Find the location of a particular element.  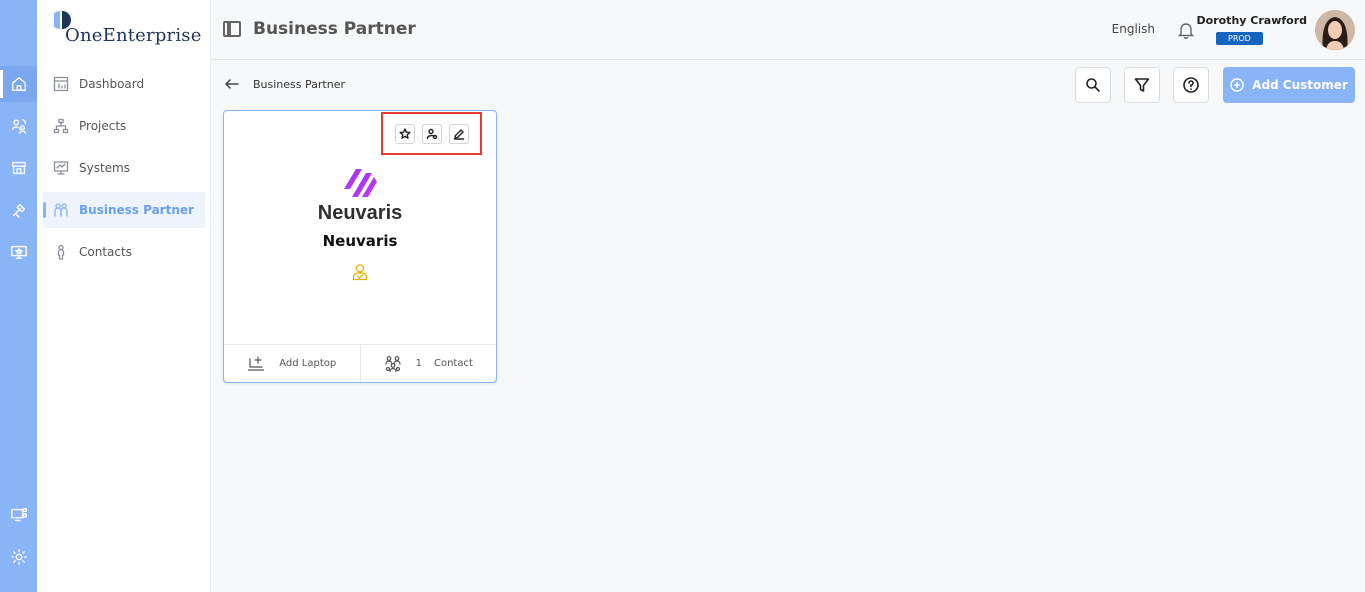

add-laptop-label: Add Laptop is located at coordinates (308, 363).